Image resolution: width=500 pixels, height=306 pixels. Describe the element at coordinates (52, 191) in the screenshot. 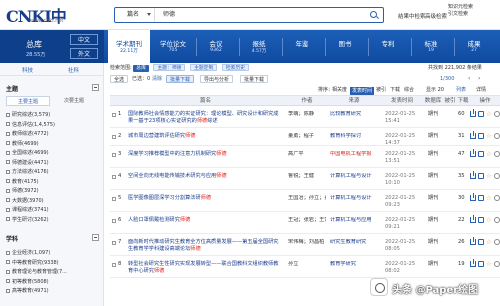

I see `sidebar-filter-item: 师德(3972)` at that location.